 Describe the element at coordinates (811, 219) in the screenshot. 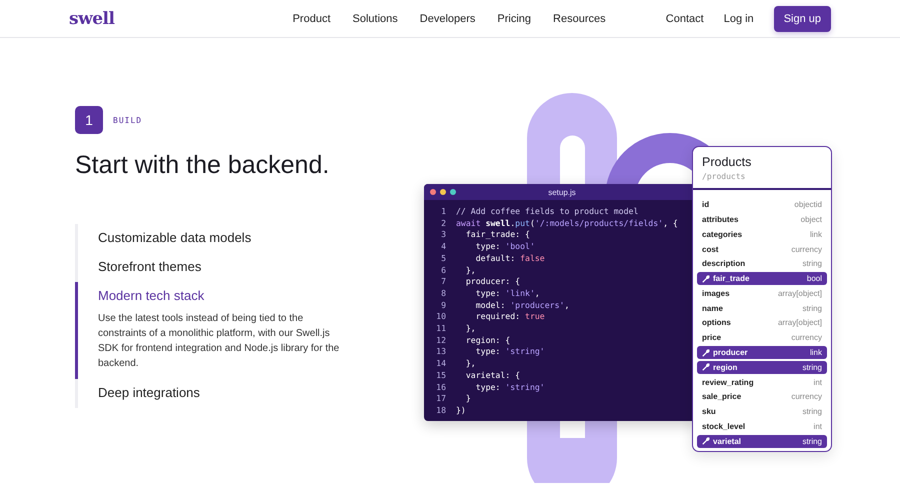

I see `field-type: object` at that location.